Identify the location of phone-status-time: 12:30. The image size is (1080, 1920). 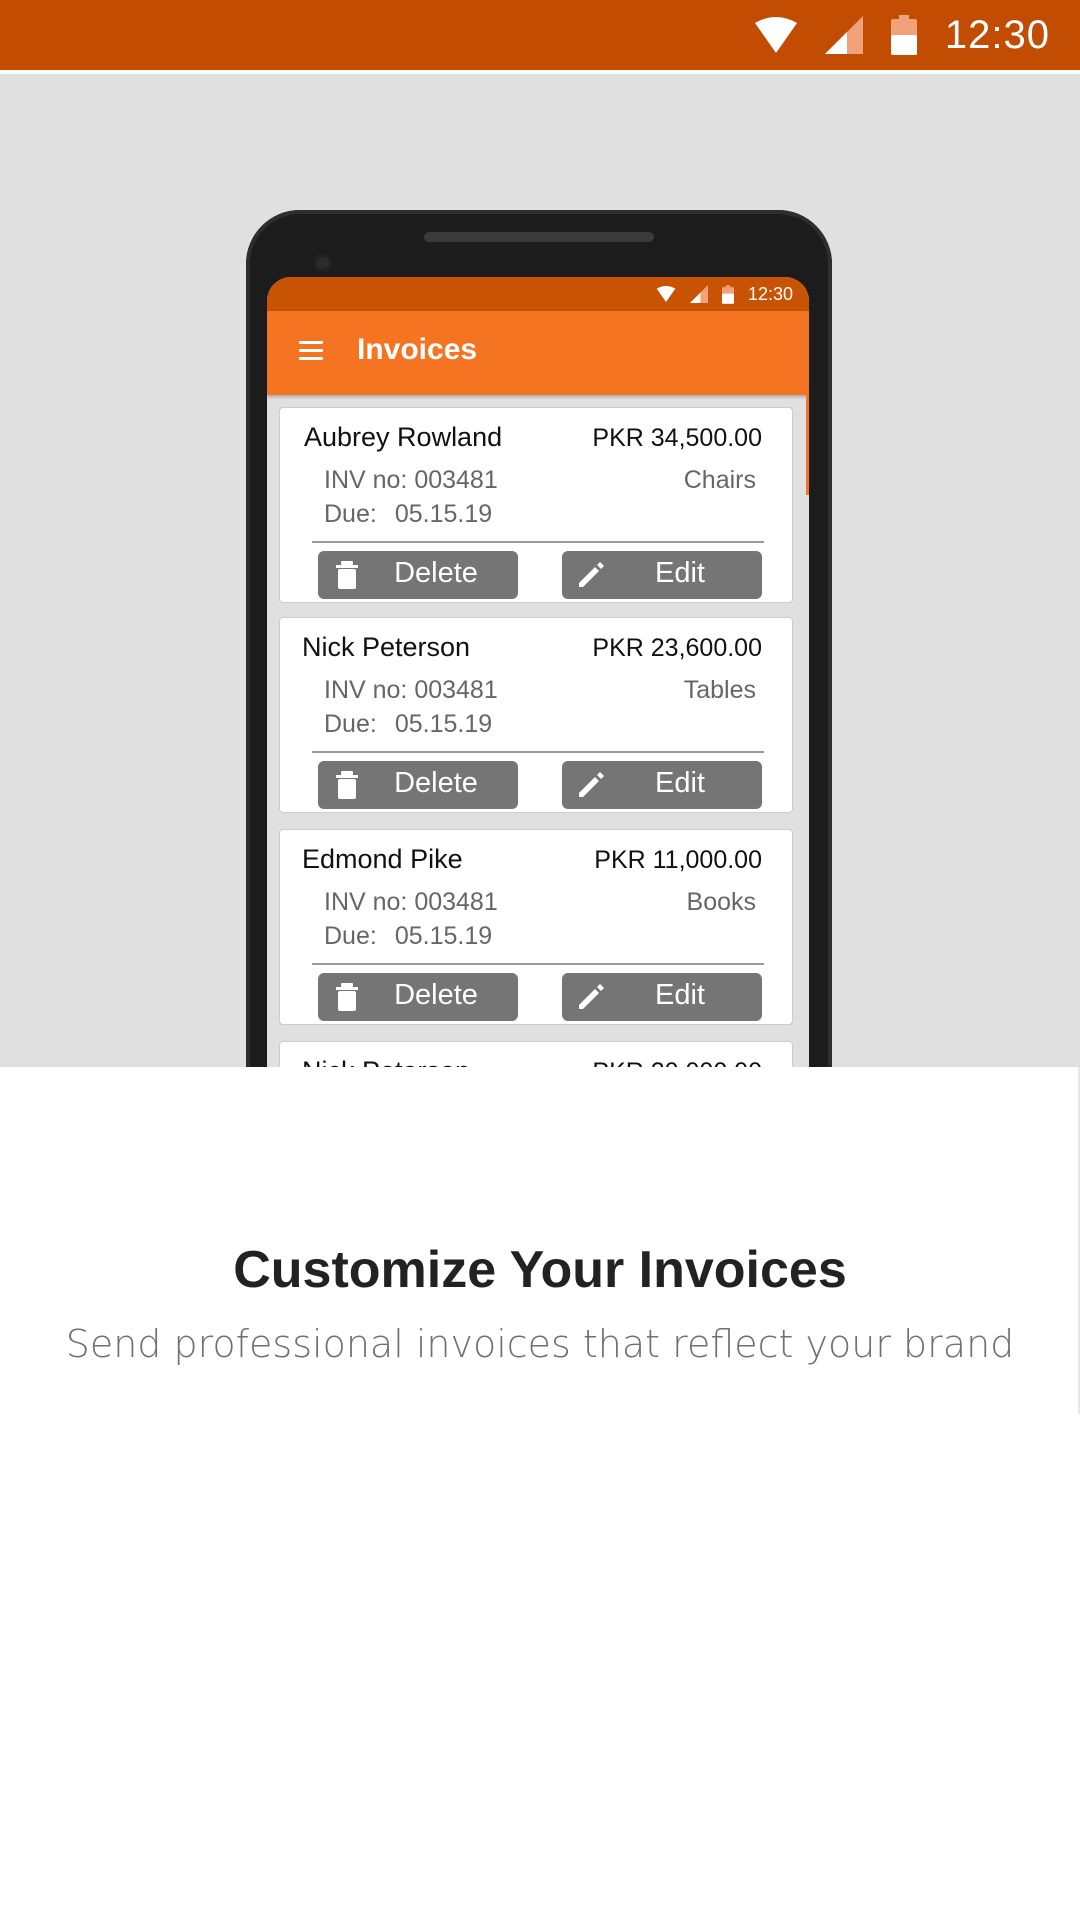
(770, 293).